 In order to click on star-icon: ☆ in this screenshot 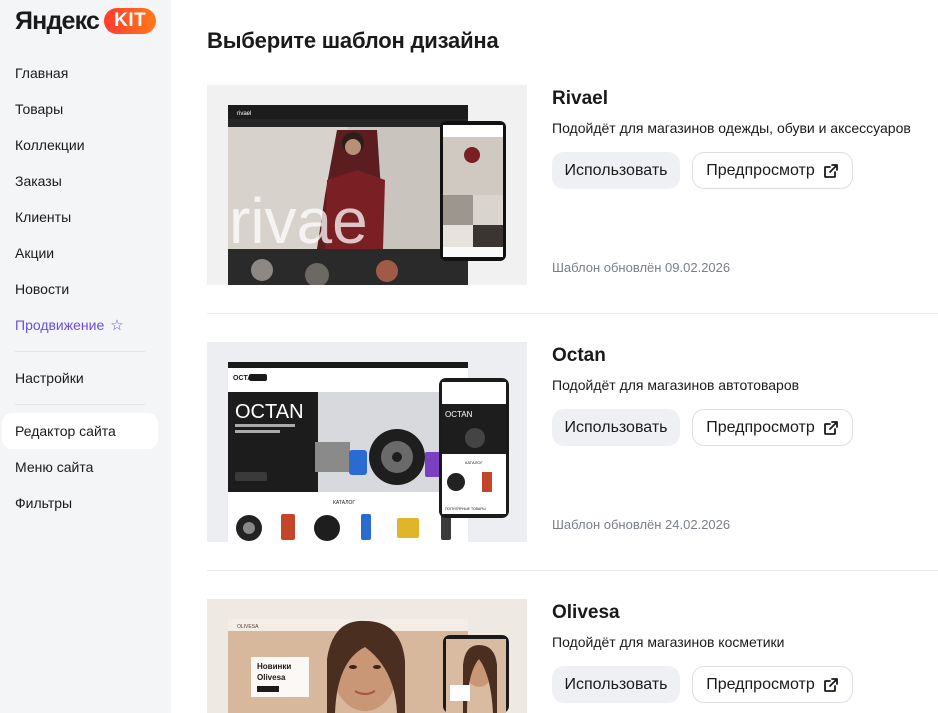, I will do `click(117, 325)`.